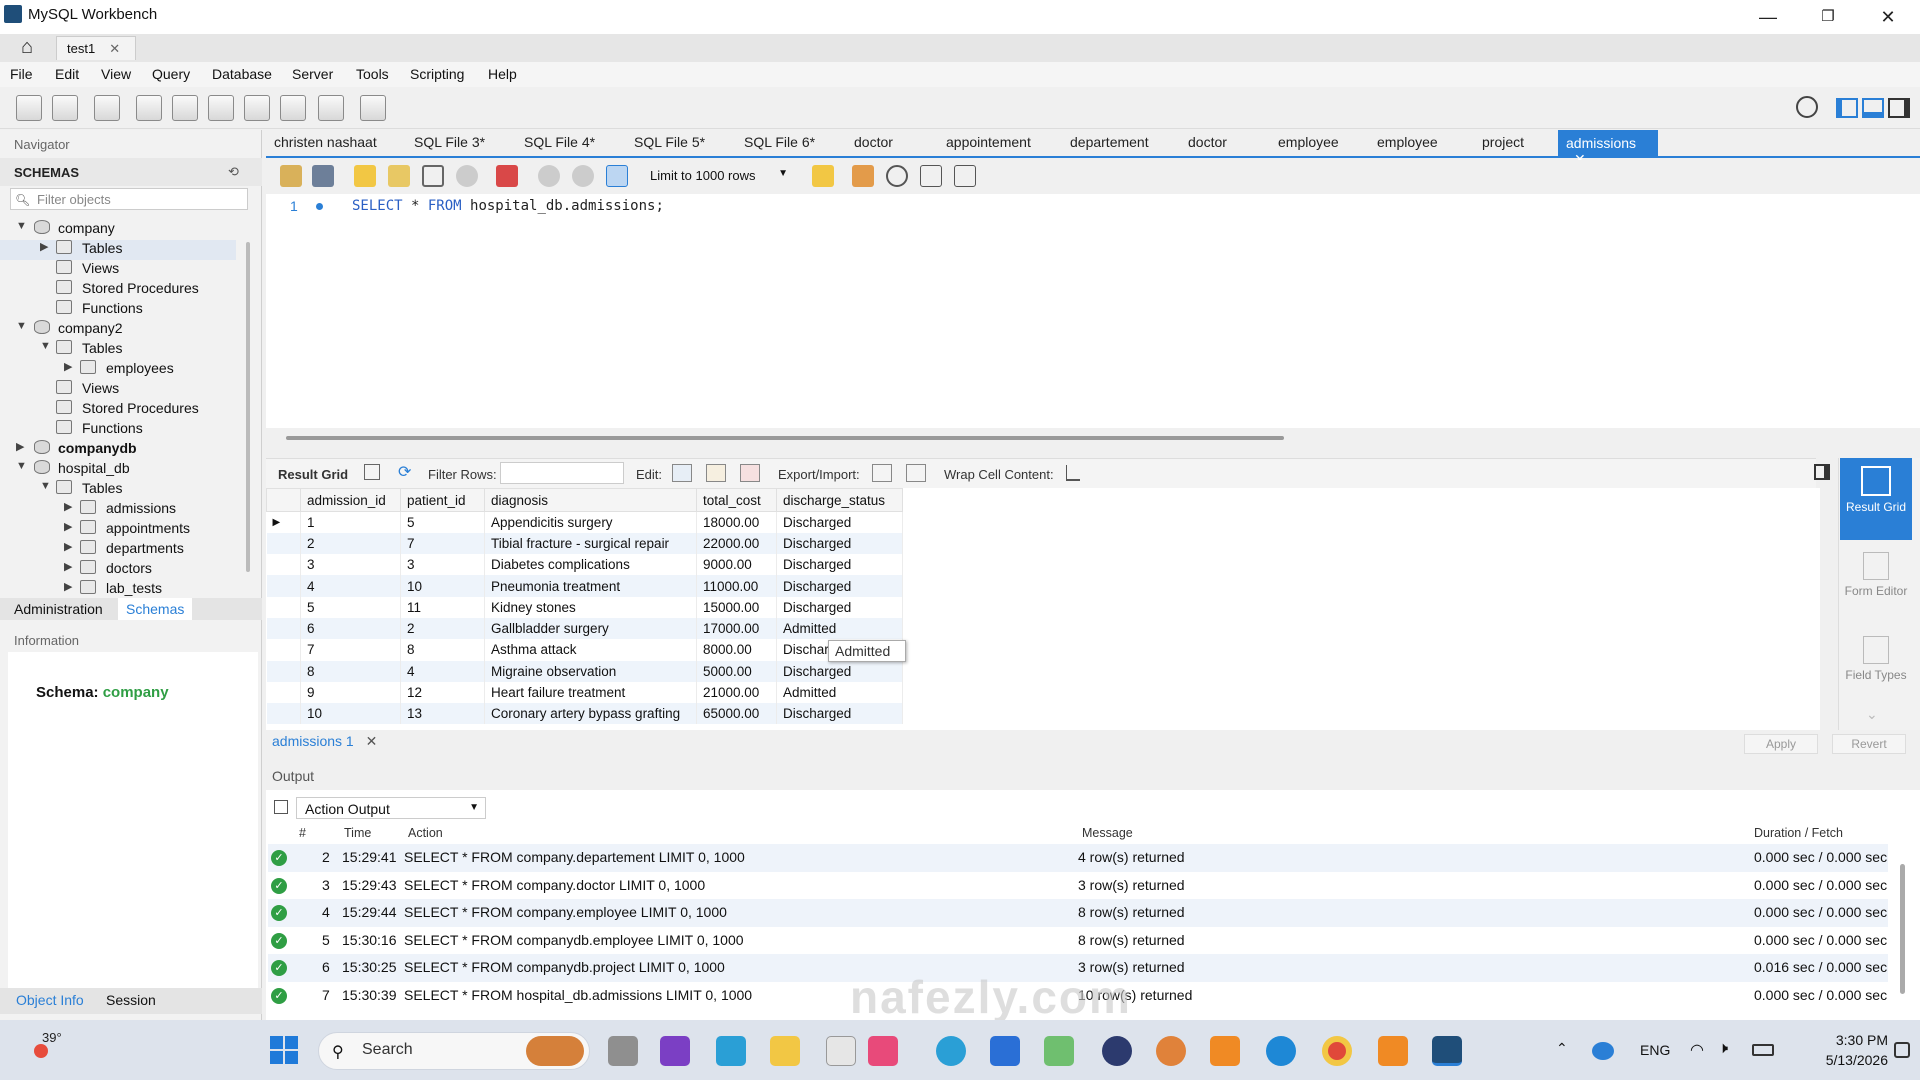  Describe the element at coordinates (404, 472) in the screenshot. I see `refresh-icon: ⟳` at that location.